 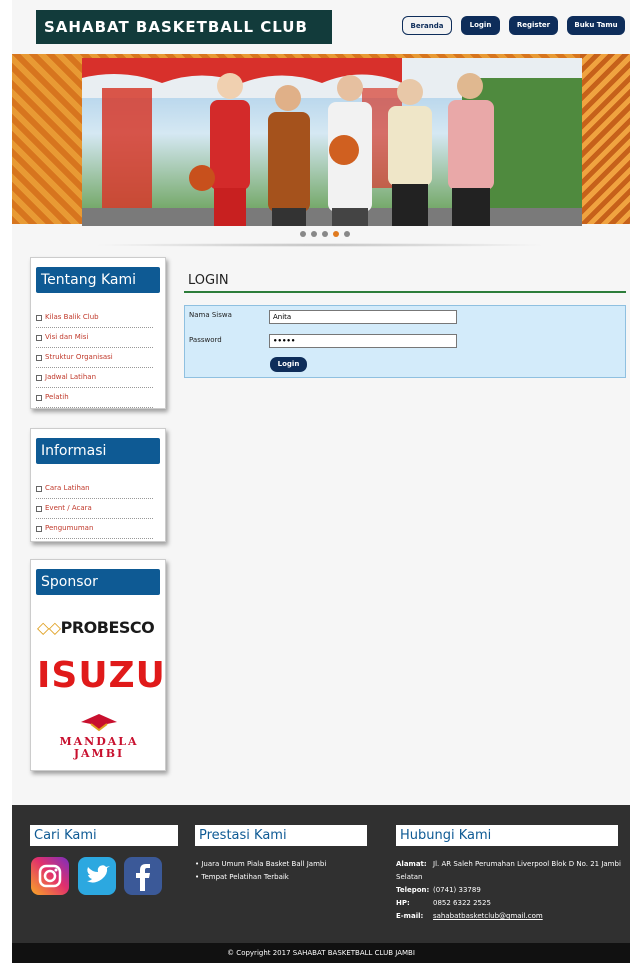 What do you see at coordinates (67, 488) in the screenshot?
I see `sidebar-item-label: Cara Latihan` at bounding box center [67, 488].